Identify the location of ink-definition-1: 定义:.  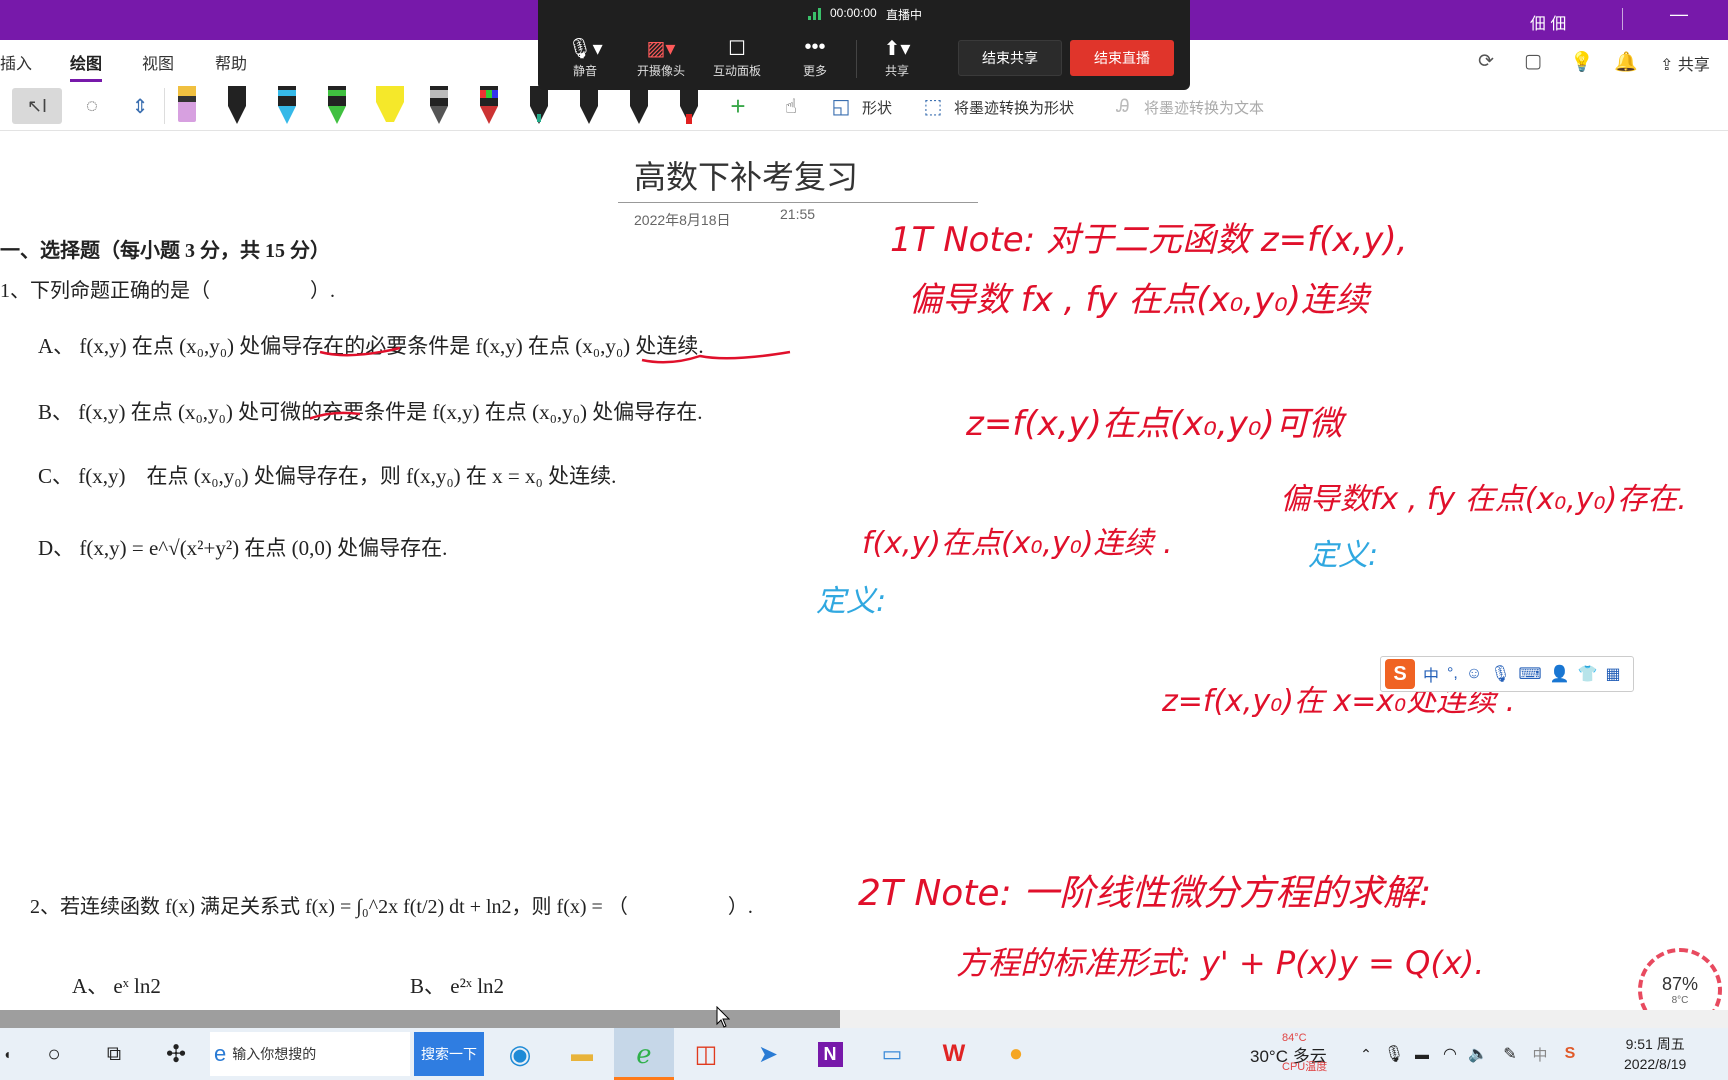
(851, 598).